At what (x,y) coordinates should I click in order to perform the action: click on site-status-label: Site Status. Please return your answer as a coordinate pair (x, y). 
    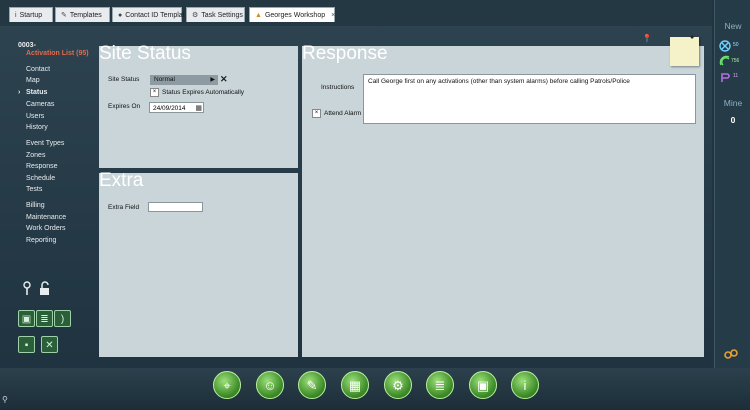
    Looking at the image, I should click on (124, 79).